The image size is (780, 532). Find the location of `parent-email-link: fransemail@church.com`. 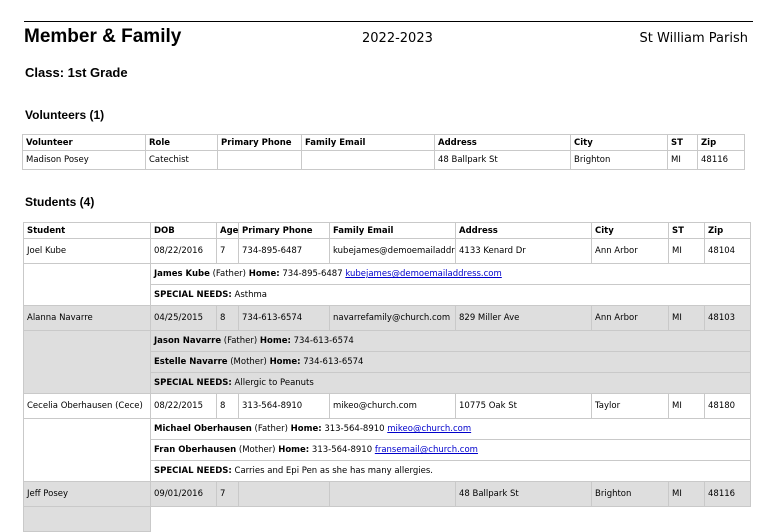

parent-email-link: fransemail@church.com is located at coordinates (426, 450).